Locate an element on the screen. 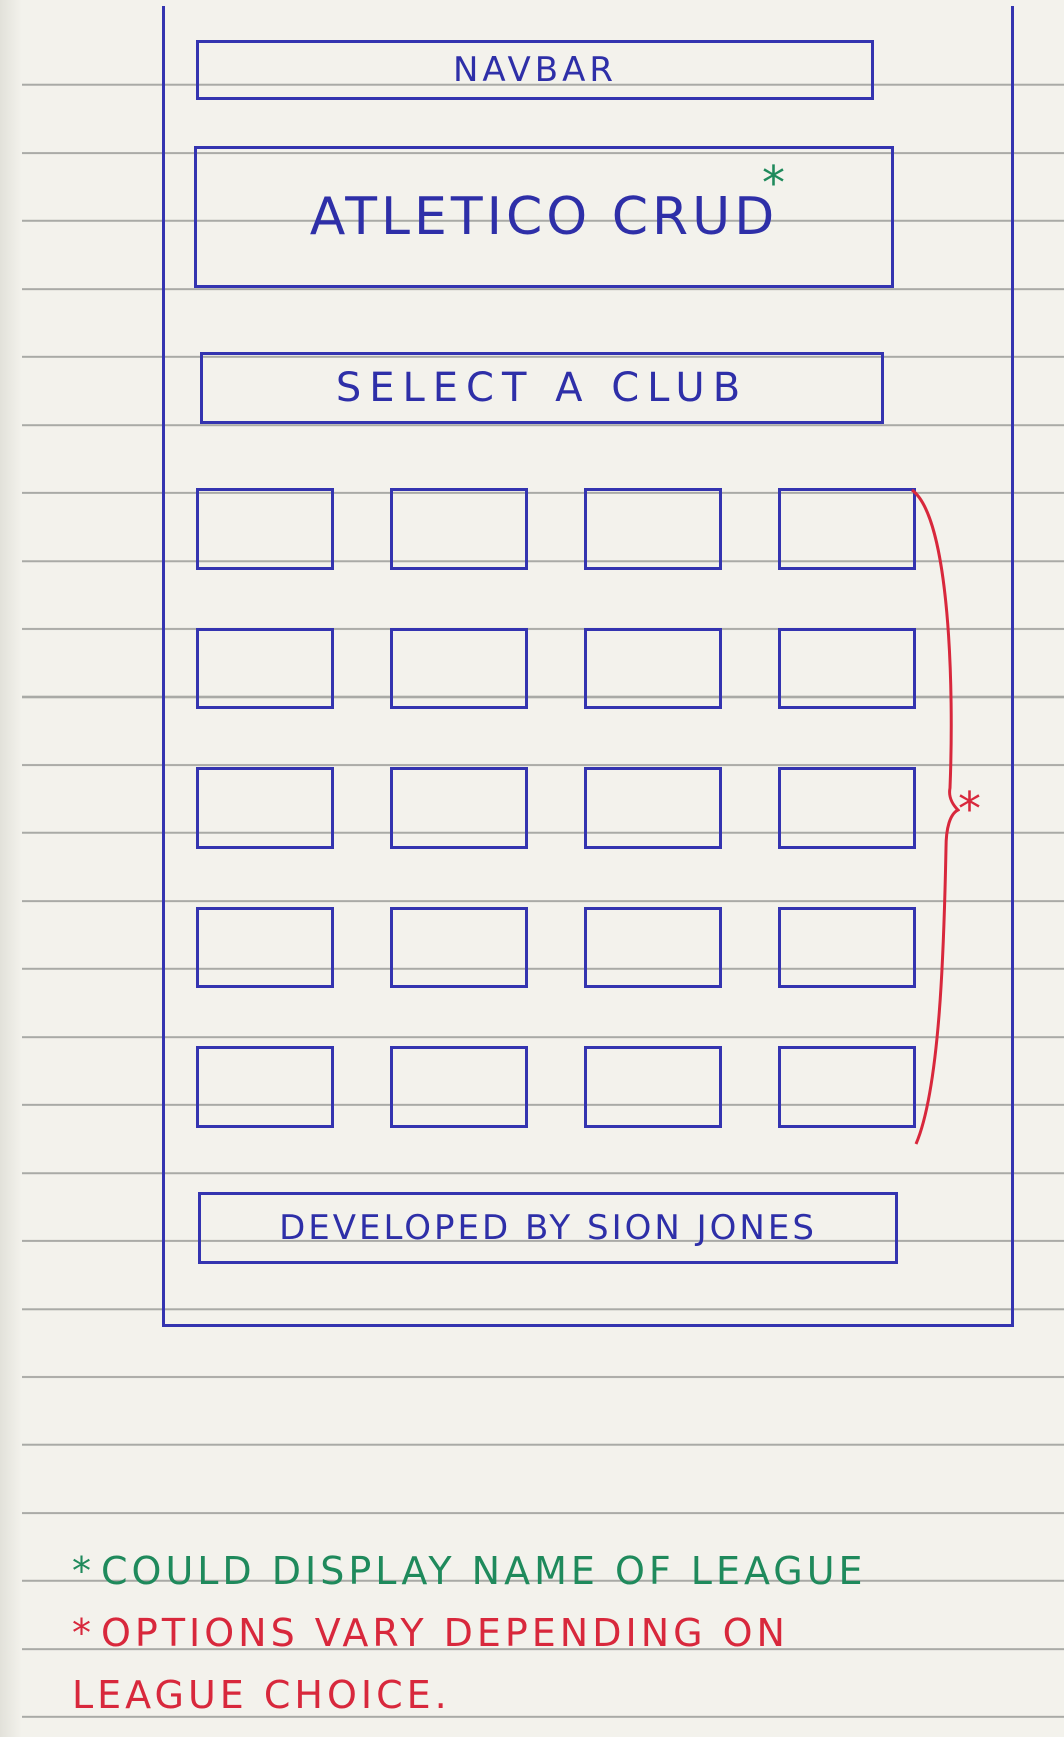 The height and width of the screenshot is (1737, 1064). grid-brace-icon is located at coordinates (935, 816).